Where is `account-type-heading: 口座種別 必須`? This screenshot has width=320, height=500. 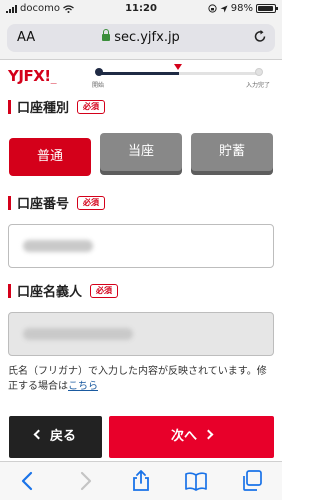 account-type-heading: 口座種別 必須 is located at coordinates (57, 106).